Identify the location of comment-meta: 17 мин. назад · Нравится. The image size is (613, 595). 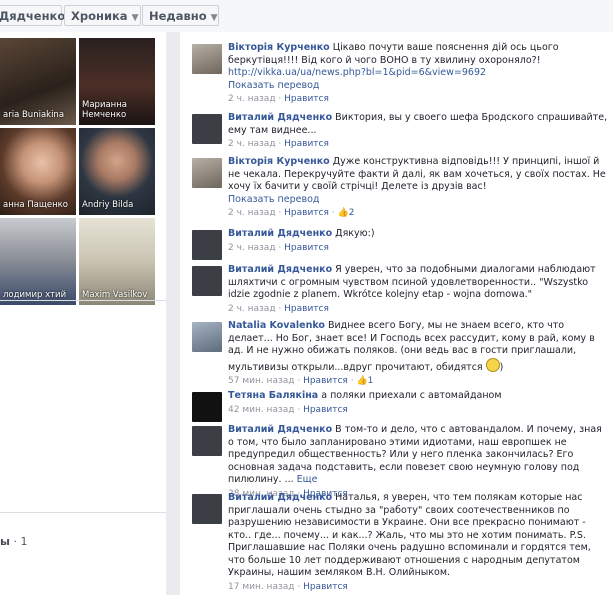
(288, 586).